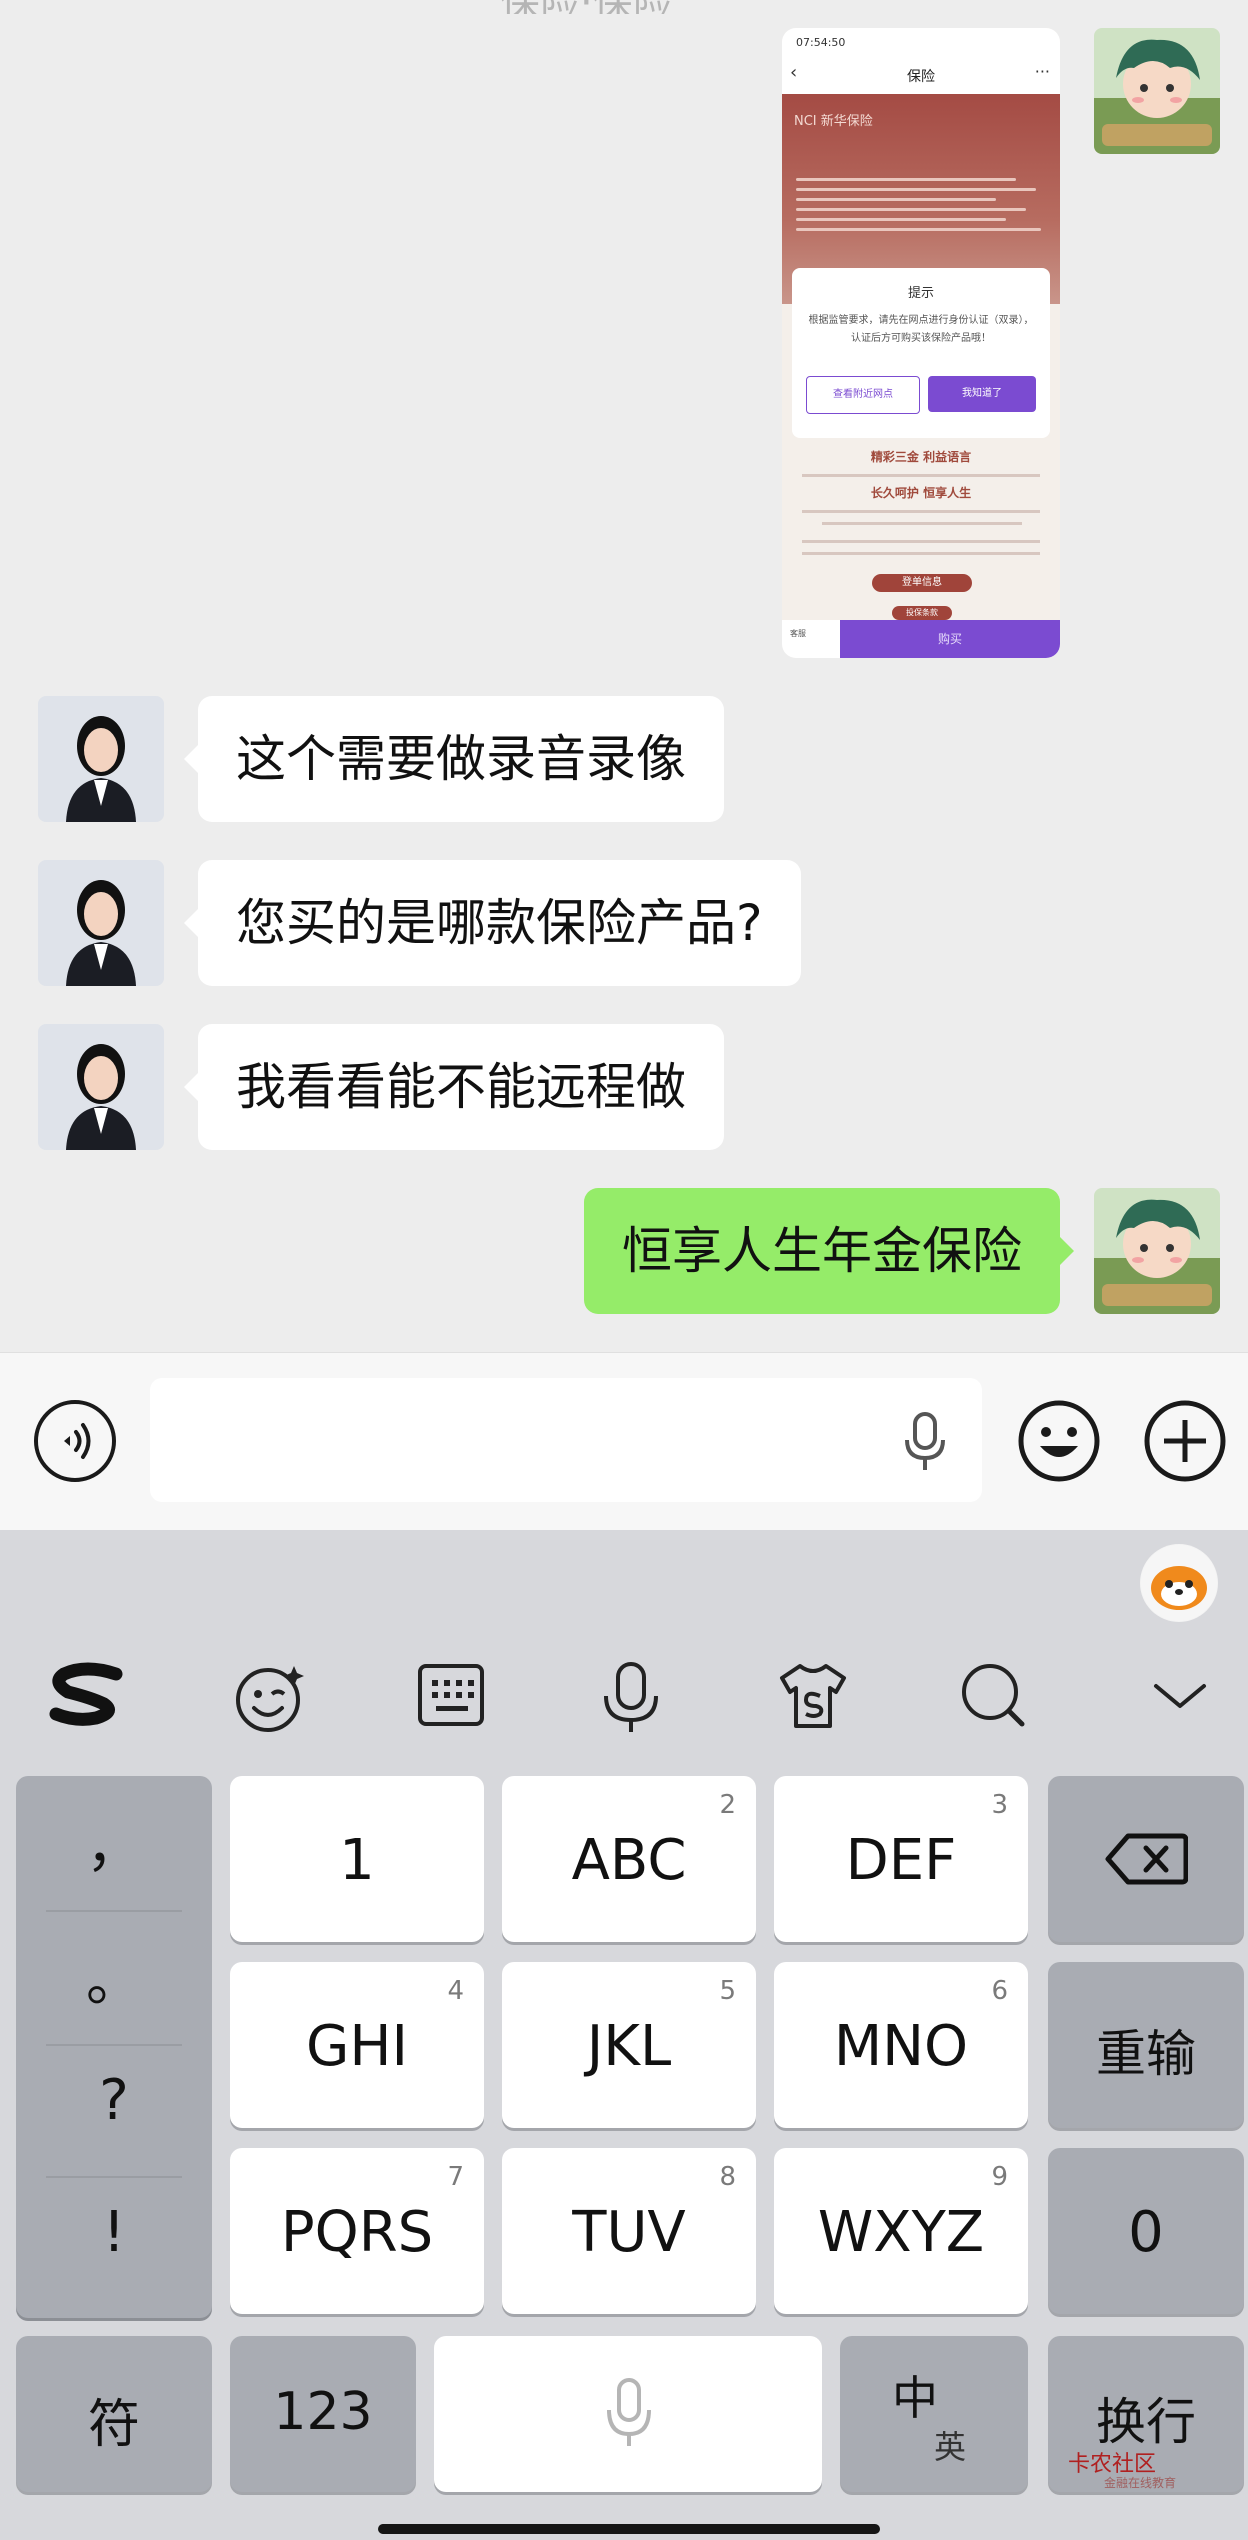 Image resolution: width=1248 pixels, height=2540 pixels. Describe the element at coordinates (1180, 1695) in the screenshot. I see `chevron-down-icon` at that location.